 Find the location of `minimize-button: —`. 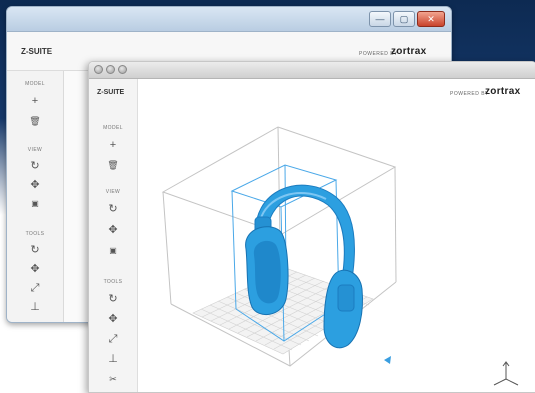

minimize-button: — is located at coordinates (380, 19).